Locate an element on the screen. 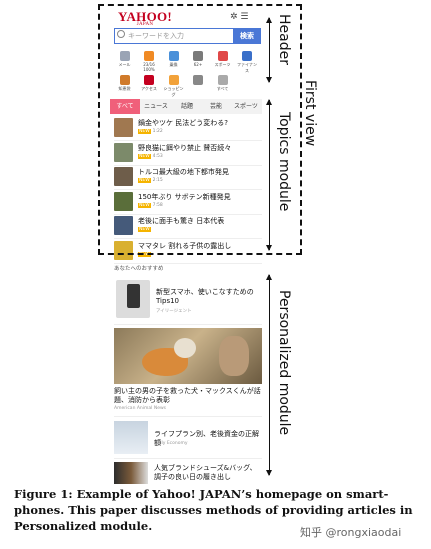  article-title: 新型スマホ、使いこなすための Tips10 is located at coordinates (205, 296).